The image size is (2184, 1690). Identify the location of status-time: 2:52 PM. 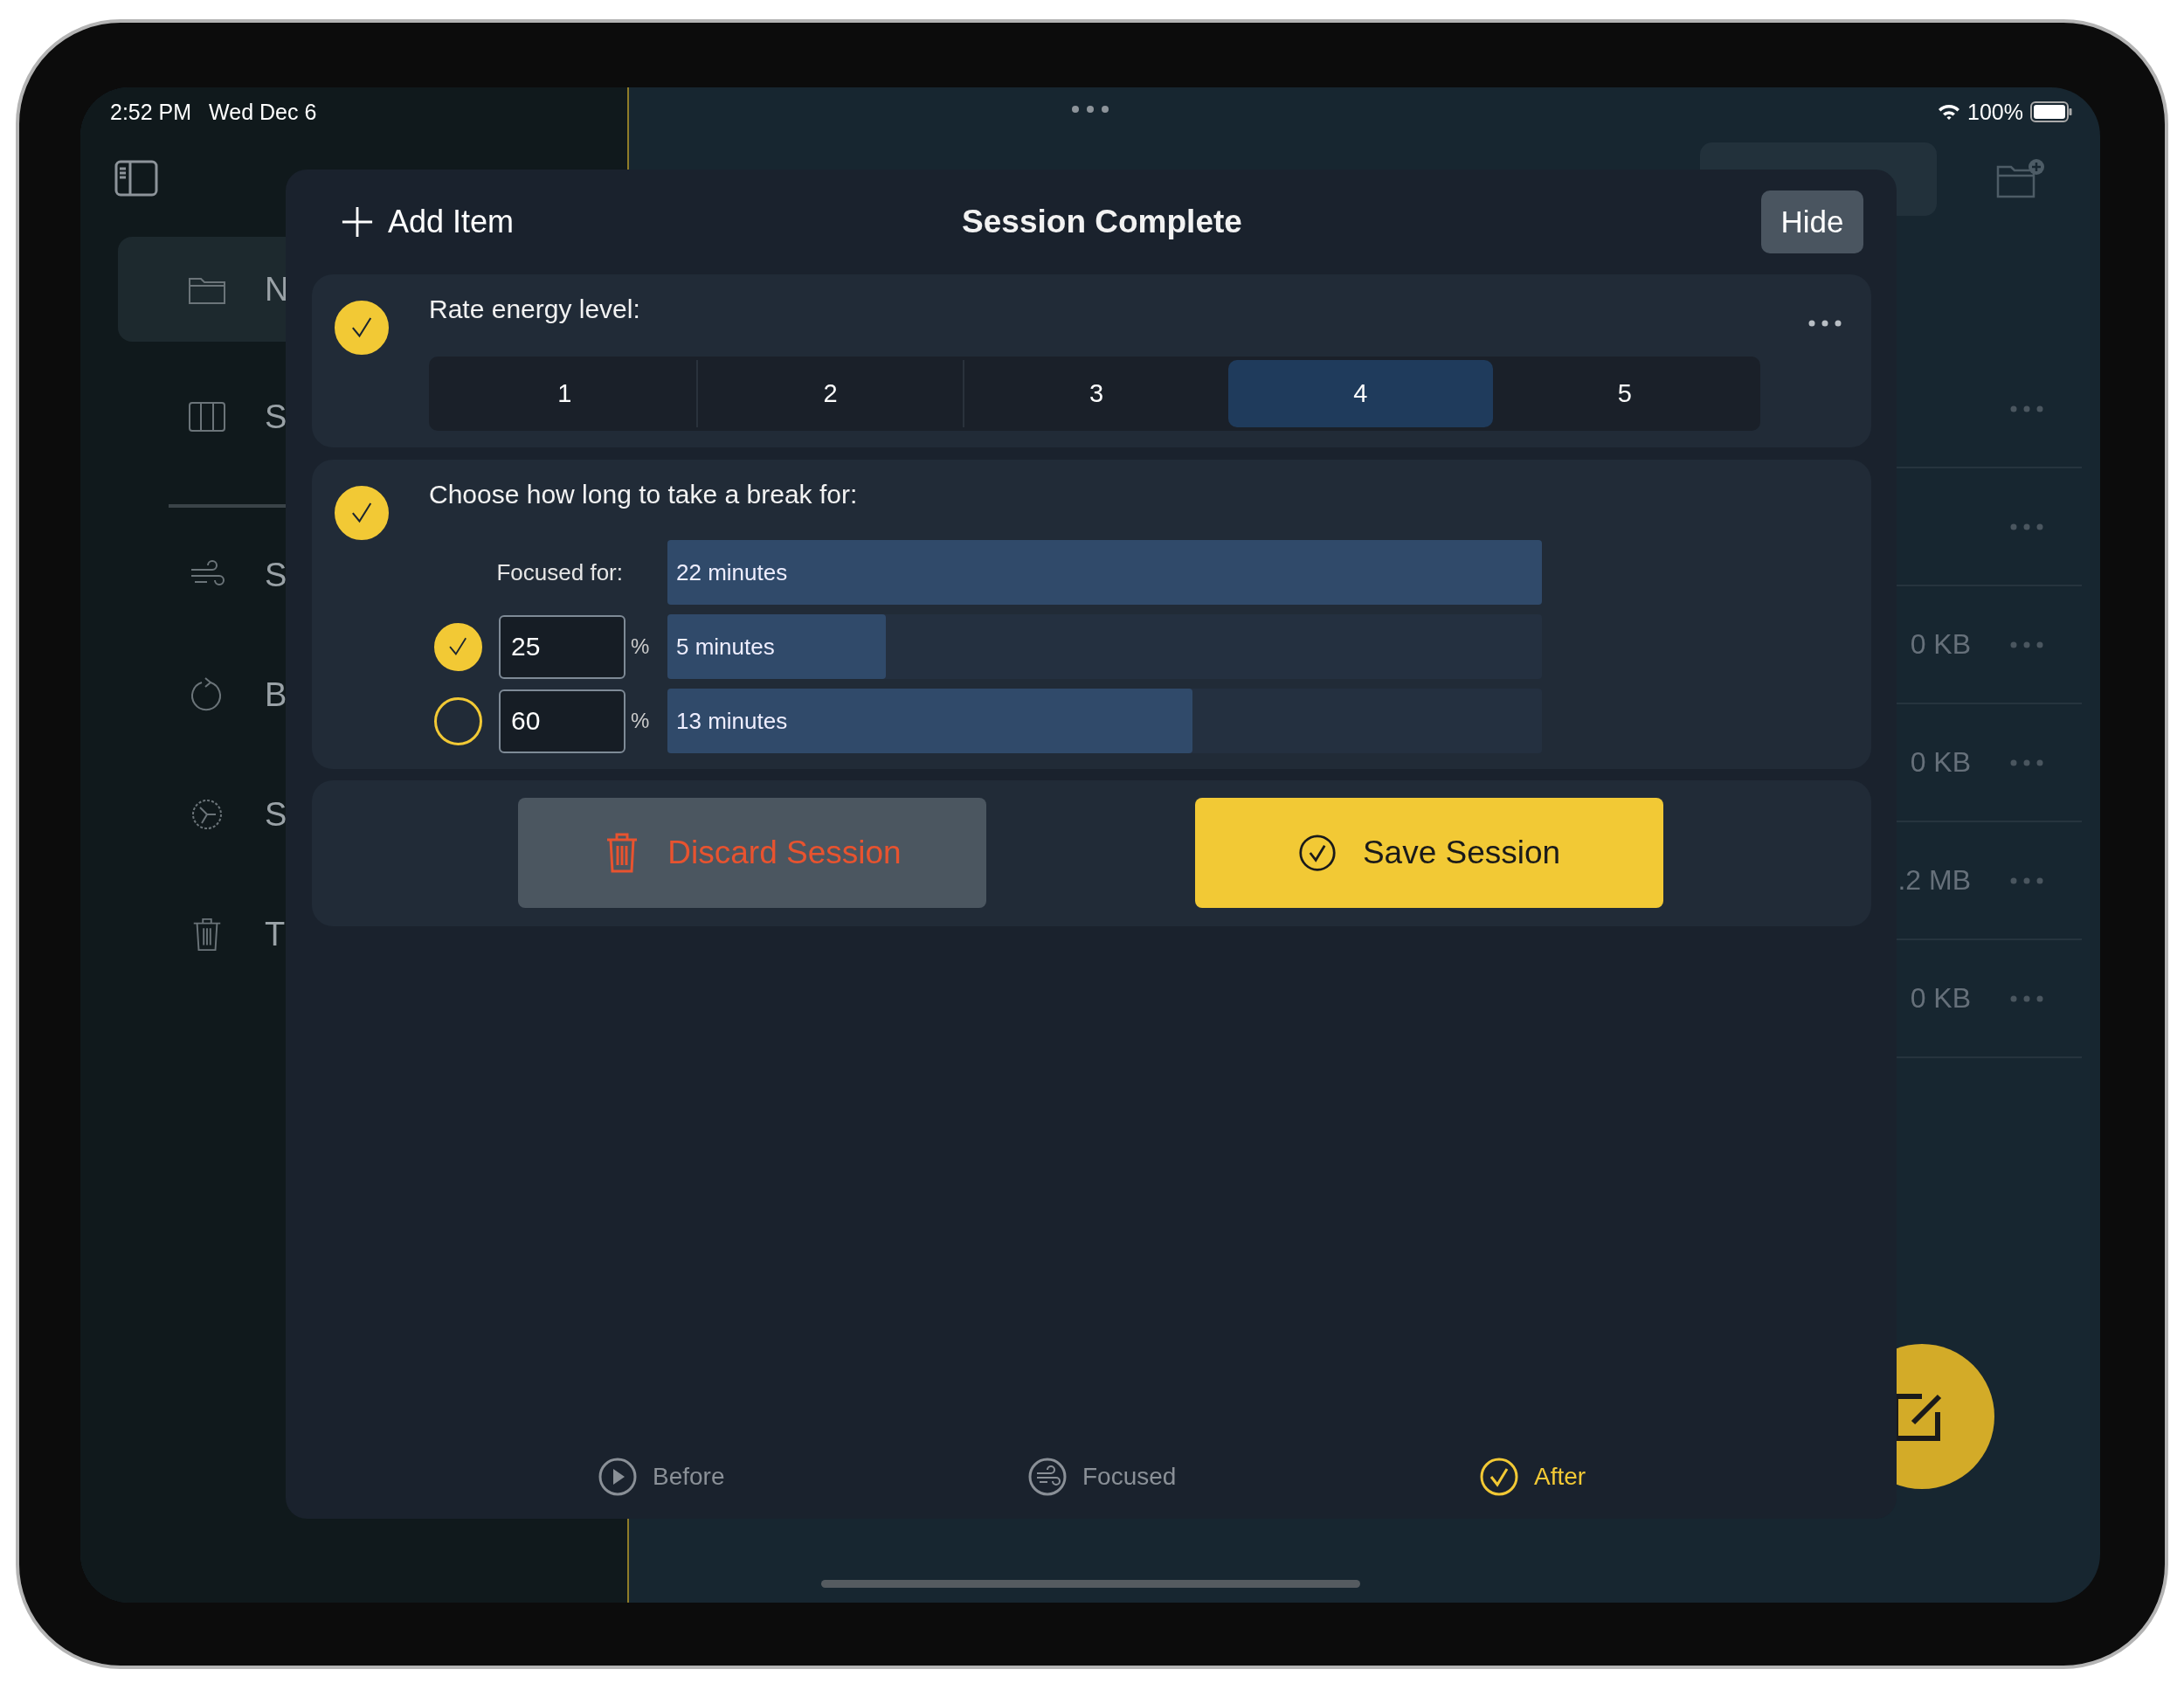
(151, 112).